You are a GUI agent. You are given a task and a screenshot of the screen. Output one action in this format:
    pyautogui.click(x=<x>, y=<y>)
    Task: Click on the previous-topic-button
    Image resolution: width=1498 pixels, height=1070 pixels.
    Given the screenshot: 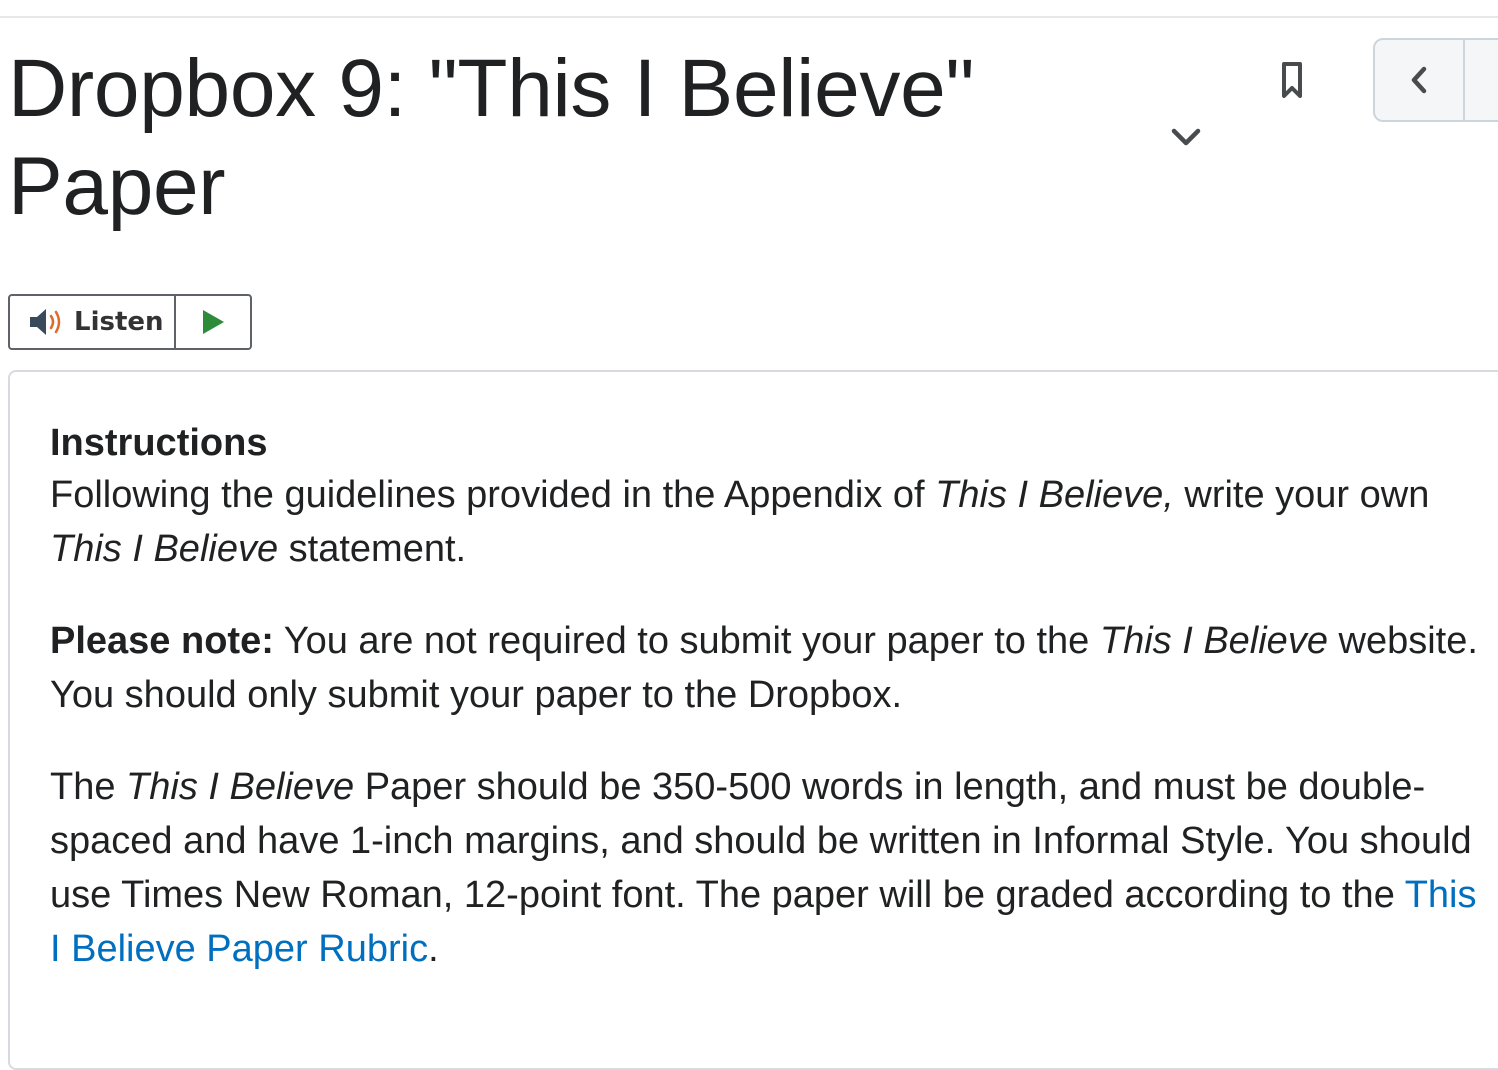 What is the action you would take?
    pyautogui.click(x=1420, y=80)
    